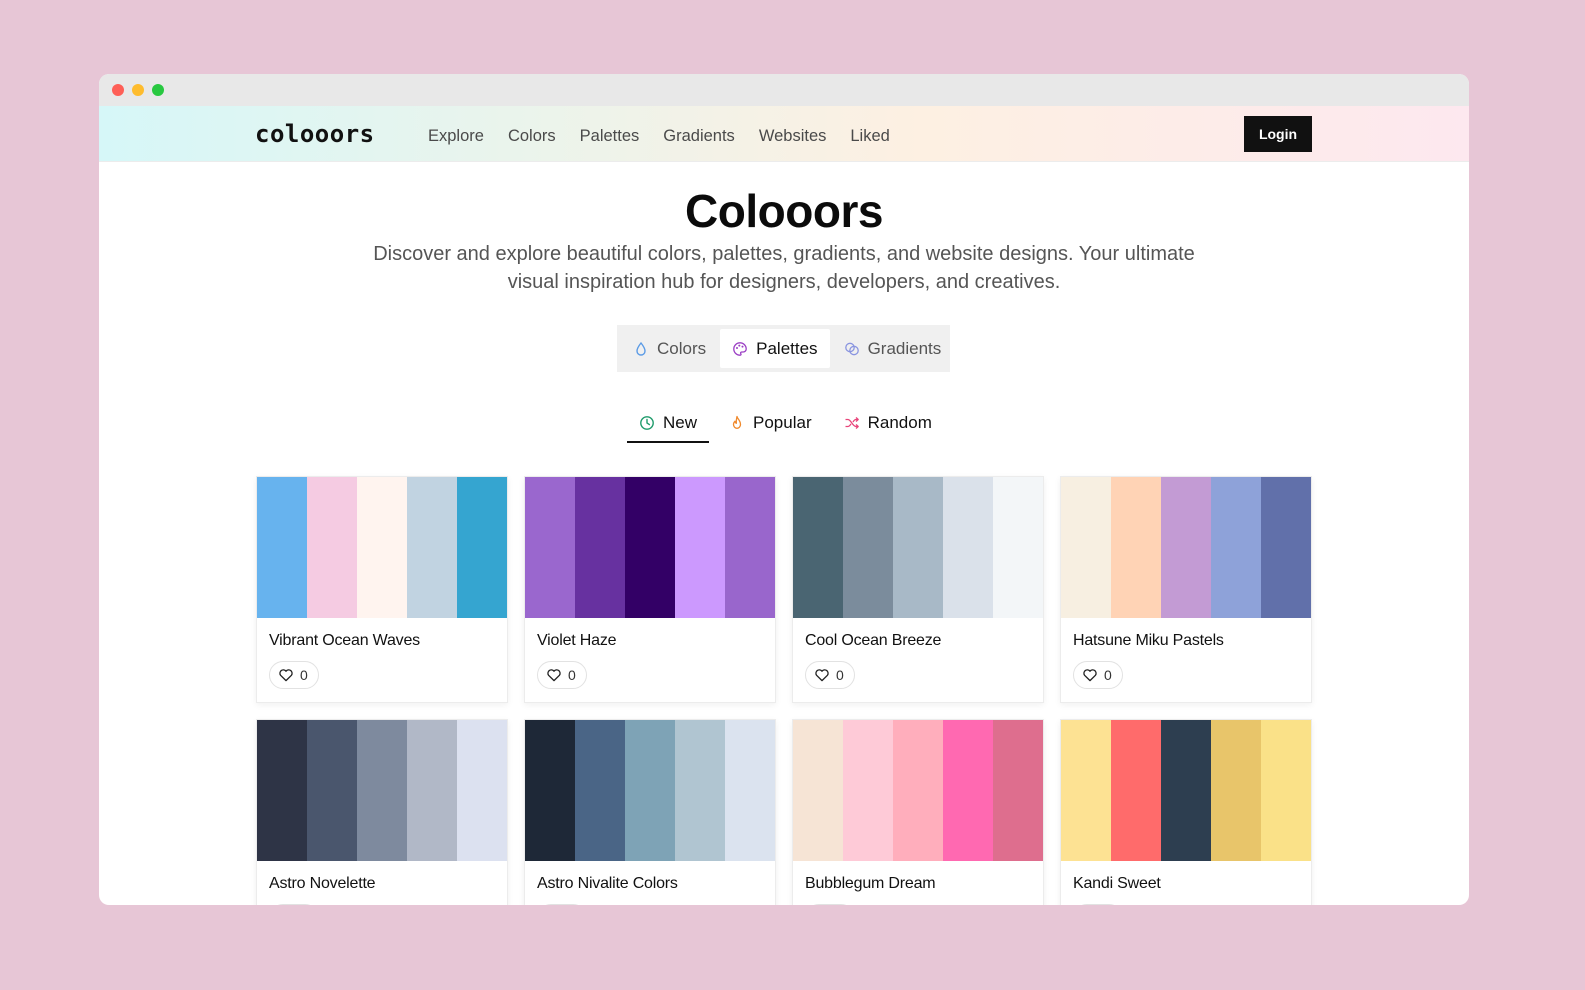 The height and width of the screenshot is (990, 1585). I want to click on nav-link-palettes: Palettes, so click(610, 136).